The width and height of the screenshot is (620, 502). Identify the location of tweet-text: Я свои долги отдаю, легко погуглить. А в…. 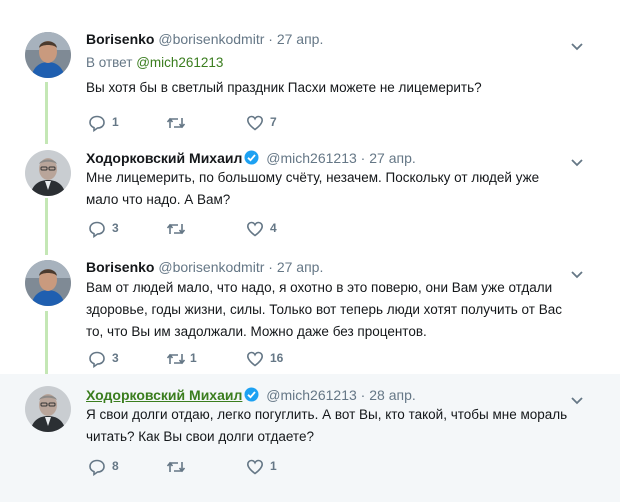
(327, 425).